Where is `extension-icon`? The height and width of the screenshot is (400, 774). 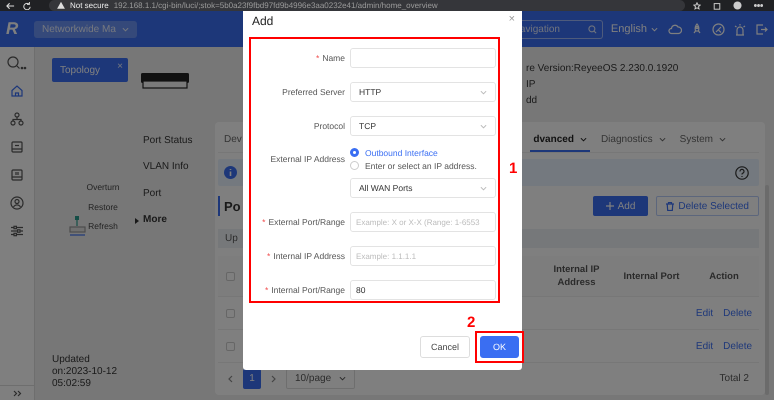
extension-icon is located at coordinates (717, 6).